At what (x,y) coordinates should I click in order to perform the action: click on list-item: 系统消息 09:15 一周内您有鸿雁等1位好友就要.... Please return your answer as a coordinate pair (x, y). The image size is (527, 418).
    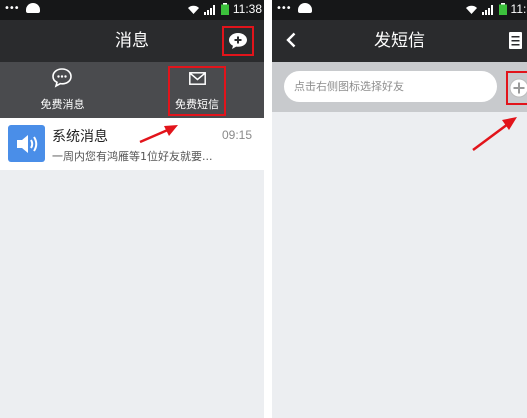
    Looking at the image, I should click on (132, 144).